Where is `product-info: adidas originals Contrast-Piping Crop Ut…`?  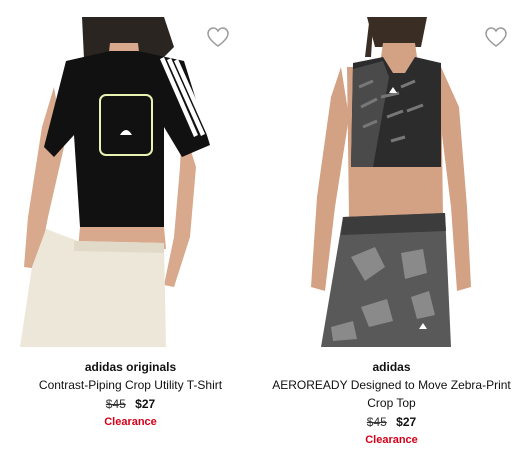 product-info: adidas originals Contrast-Piping Crop Ut… is located at coordinates (130, 394).